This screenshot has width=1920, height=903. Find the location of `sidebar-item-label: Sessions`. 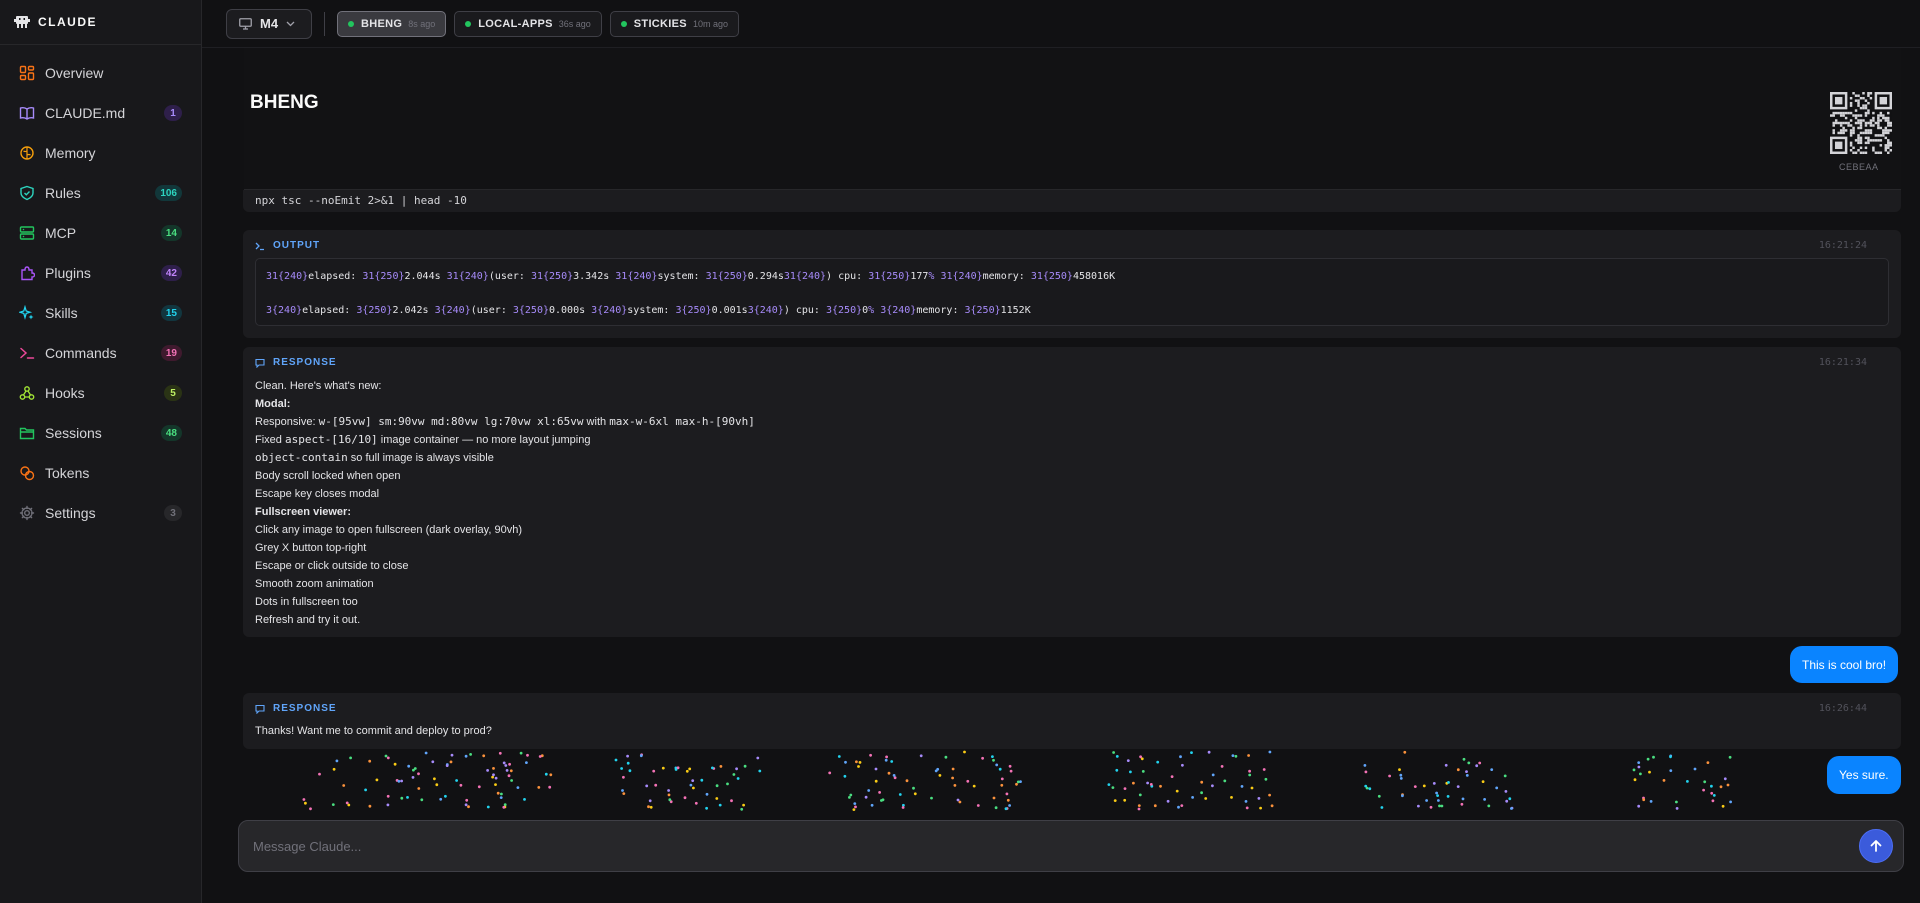

sidebar-item-label: Sessions is located at coordinates (73, 433).